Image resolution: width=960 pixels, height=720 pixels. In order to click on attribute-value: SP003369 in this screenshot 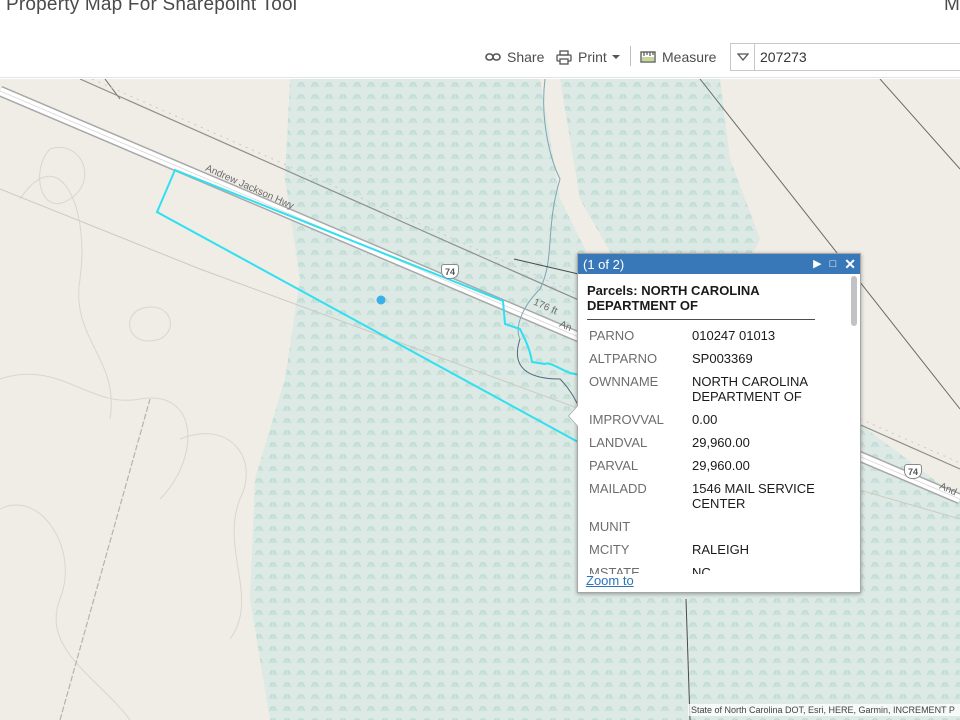, I will do `click(722, 358)`.